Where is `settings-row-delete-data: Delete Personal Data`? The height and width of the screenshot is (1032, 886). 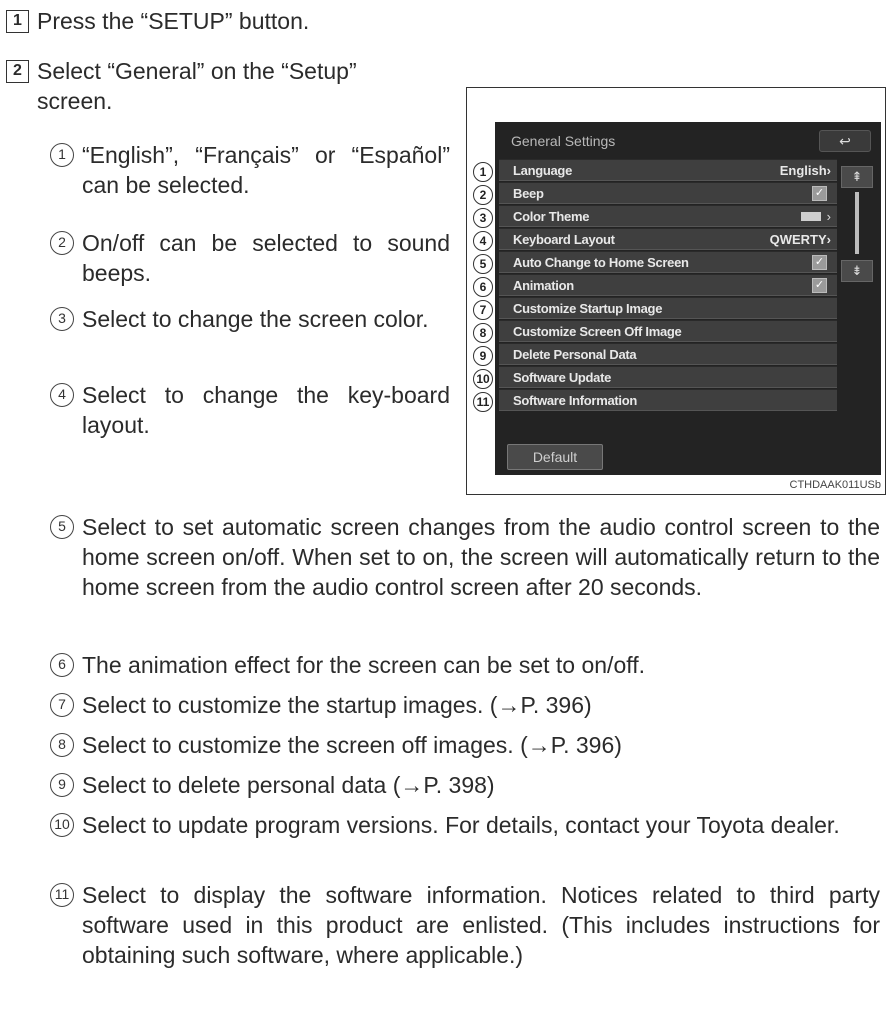
settings-row-delete-data: Delete Personal Data is located at coordinates (668, 354).